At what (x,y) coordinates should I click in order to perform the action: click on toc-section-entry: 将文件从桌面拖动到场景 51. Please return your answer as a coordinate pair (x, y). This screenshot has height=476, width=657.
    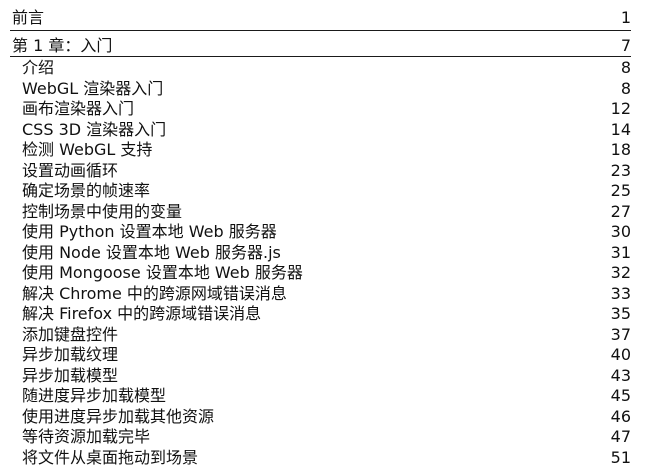
    Looking at the image, I should click on (328, 458).